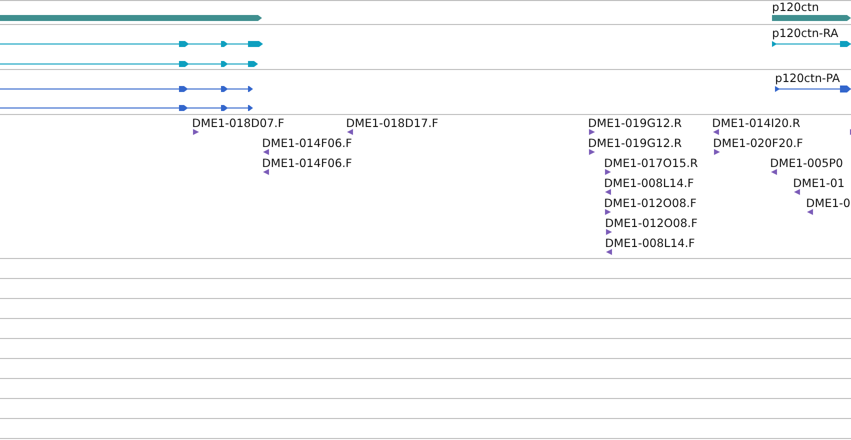 The image size is (851, 440). Describe the element at coordinates (756, 123) in the screenshot. I see `feature-label: DME1-014I20.R` at that location.